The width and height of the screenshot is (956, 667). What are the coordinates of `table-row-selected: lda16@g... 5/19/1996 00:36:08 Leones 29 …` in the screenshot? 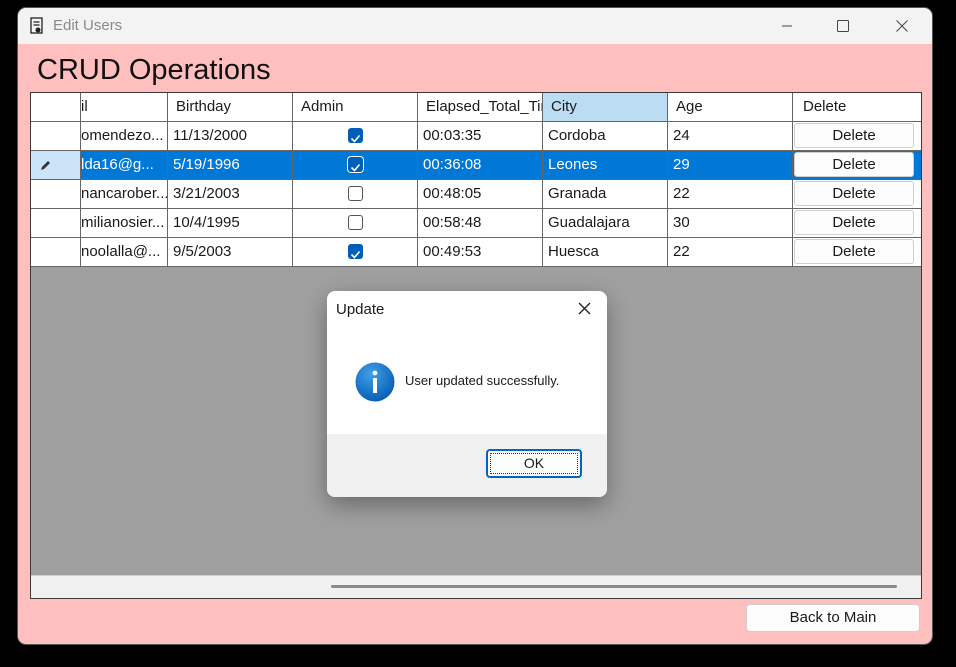 It's located at (476, 165).